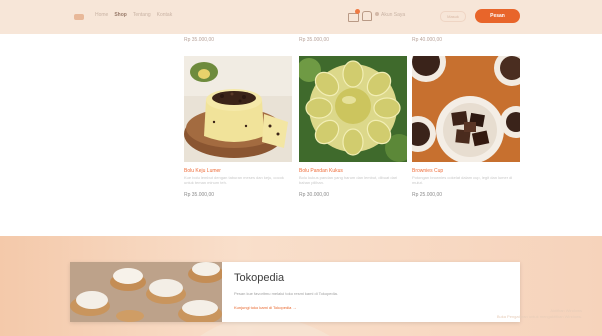  What do you see at coordinates (199, 195) in the screenshot?
I see `product-price: Rp 35.000,00` at bounding box center [199, 195].